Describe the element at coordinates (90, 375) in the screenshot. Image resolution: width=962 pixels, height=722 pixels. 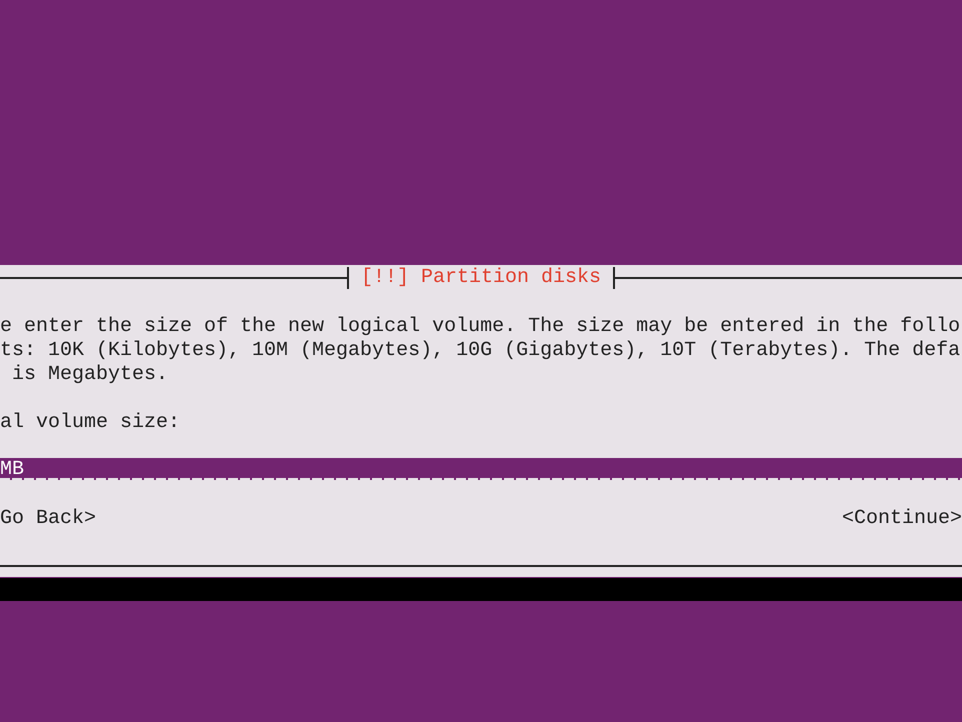
I see `description-line: is Megabytes.` at that location.